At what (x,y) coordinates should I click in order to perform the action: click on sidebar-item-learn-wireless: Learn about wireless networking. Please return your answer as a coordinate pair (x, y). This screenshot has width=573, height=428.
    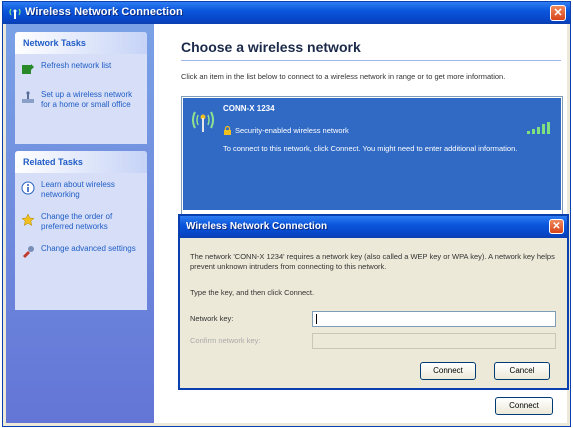
    Looking at the image, I should click on (81, 190).